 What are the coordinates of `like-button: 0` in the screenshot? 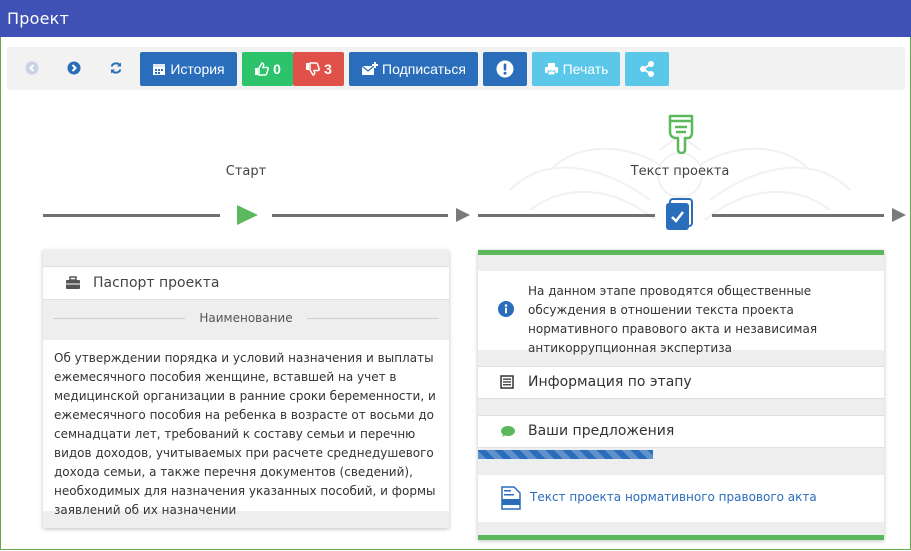 It's located at (267, 69).